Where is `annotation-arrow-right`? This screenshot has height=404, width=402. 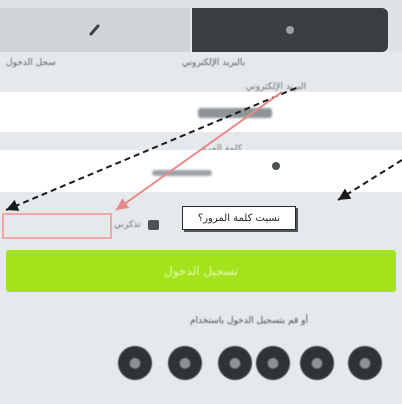 annotation-arrow-right is located at coordinates (369, 180).